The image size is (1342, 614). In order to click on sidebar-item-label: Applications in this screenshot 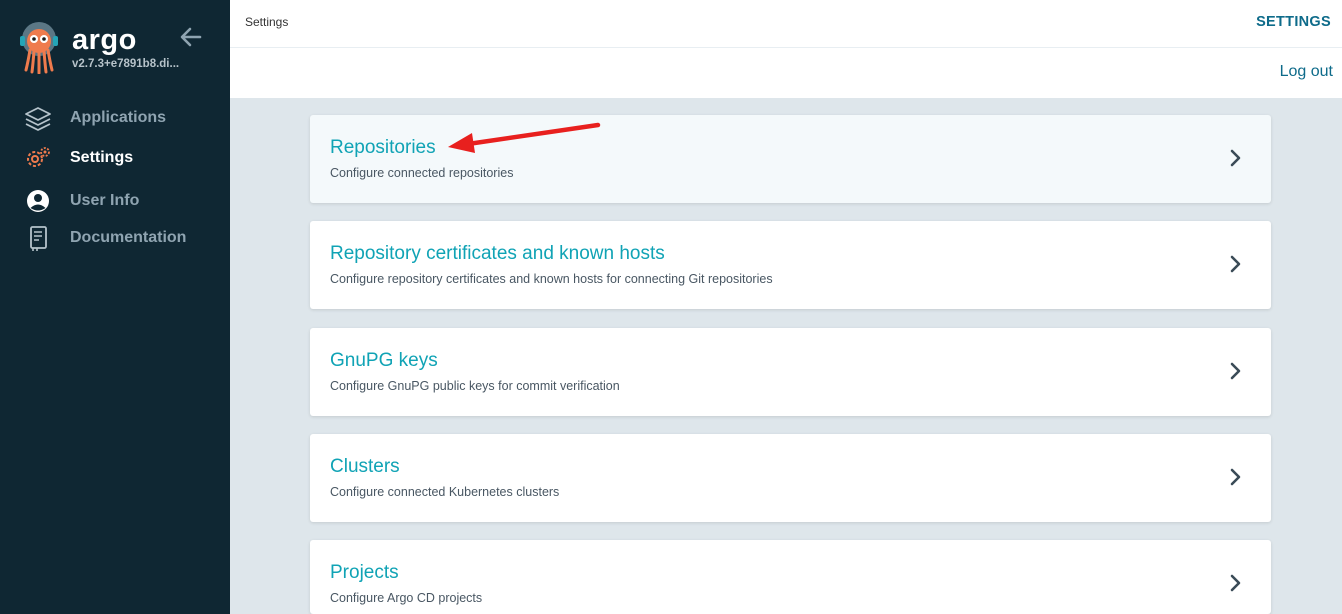, I will do `click(118, 117)`.